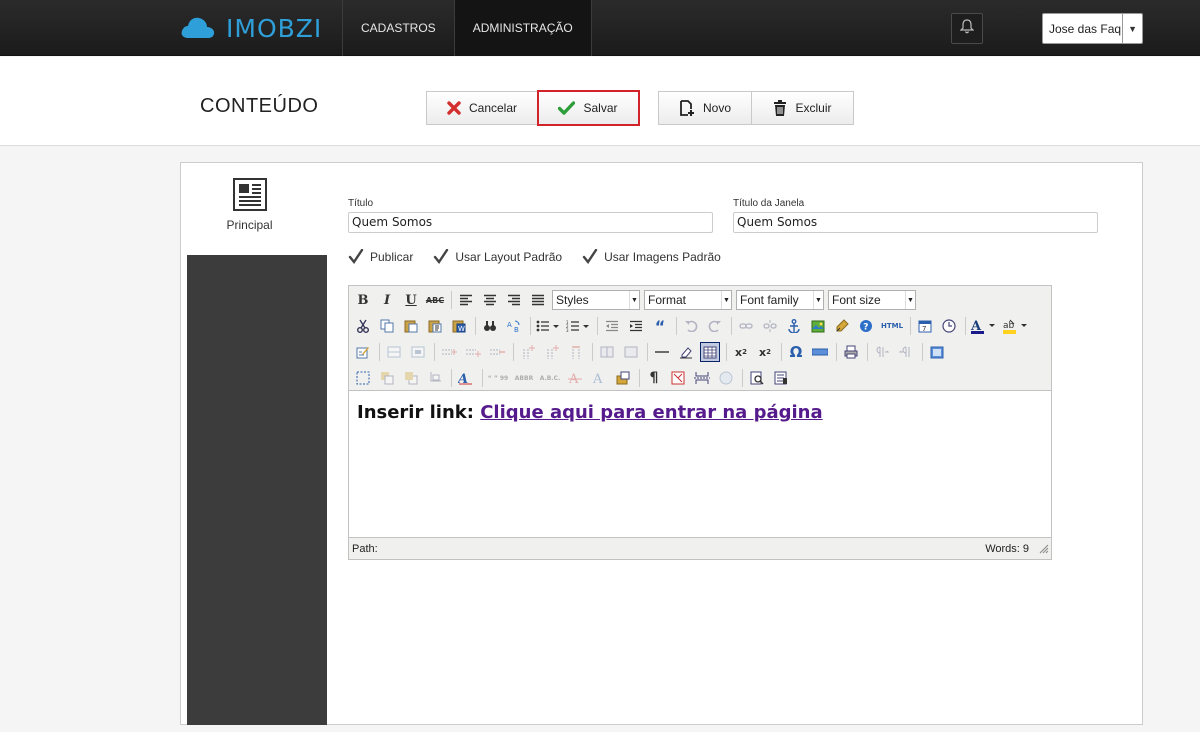 This screenshot has height=732, width=1200. What do you see at coordinates (387, 326) in the screenshot?
I see `copy-icon` at bounding box center [387, 326].